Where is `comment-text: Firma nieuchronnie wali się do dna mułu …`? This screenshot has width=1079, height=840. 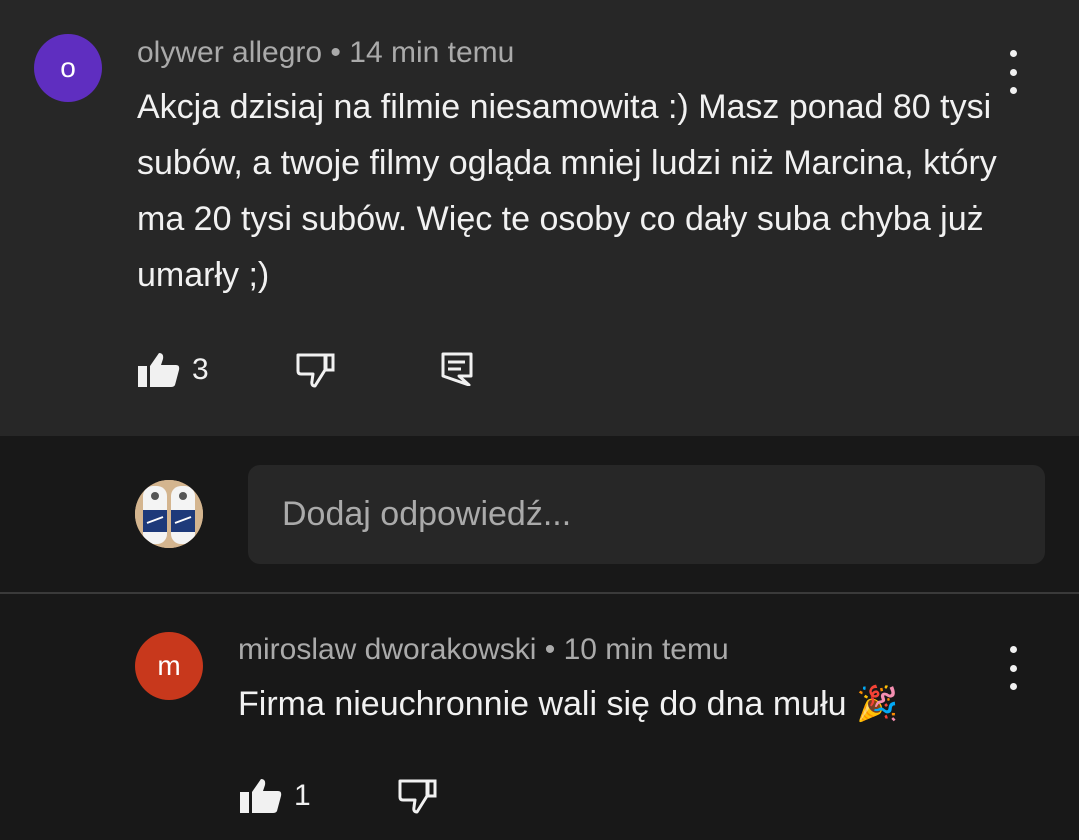
comment-text: Firma nieuchronnie wali się do dna mułu … is located at coordinates (568, 704).